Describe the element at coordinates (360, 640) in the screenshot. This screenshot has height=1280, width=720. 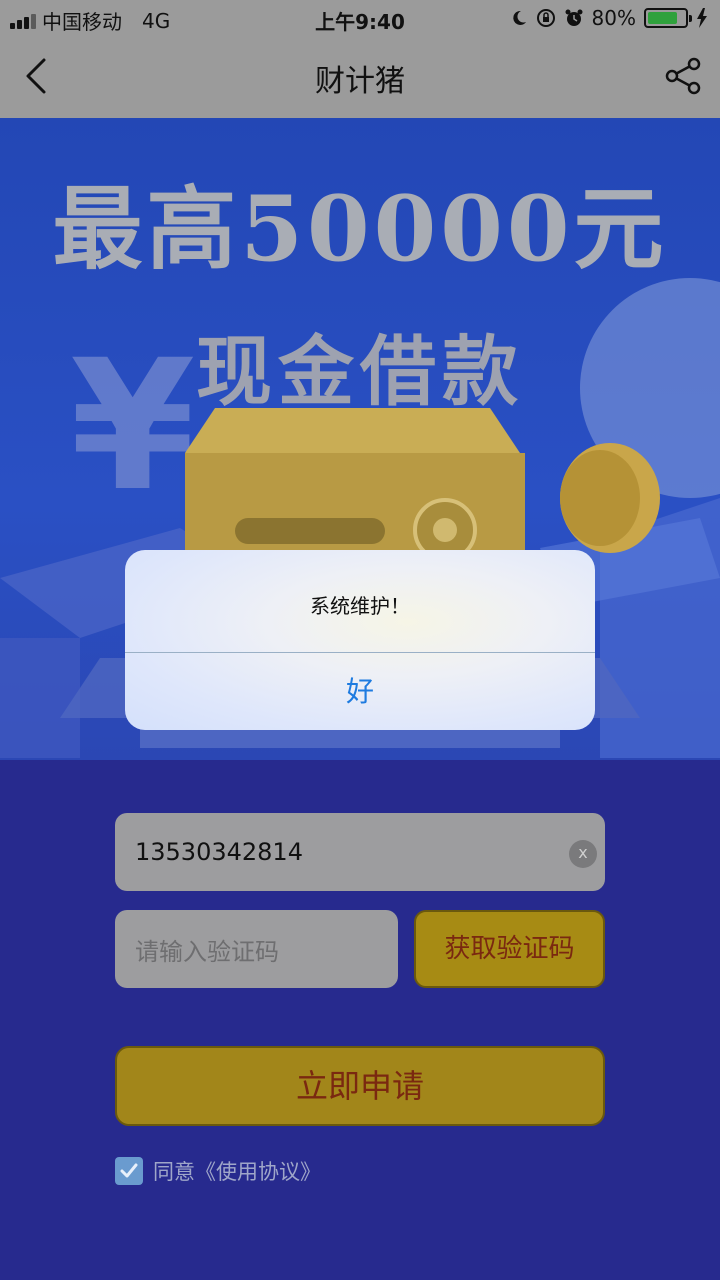
I see `alert-dialog: 系统维护！ 好` at that location.